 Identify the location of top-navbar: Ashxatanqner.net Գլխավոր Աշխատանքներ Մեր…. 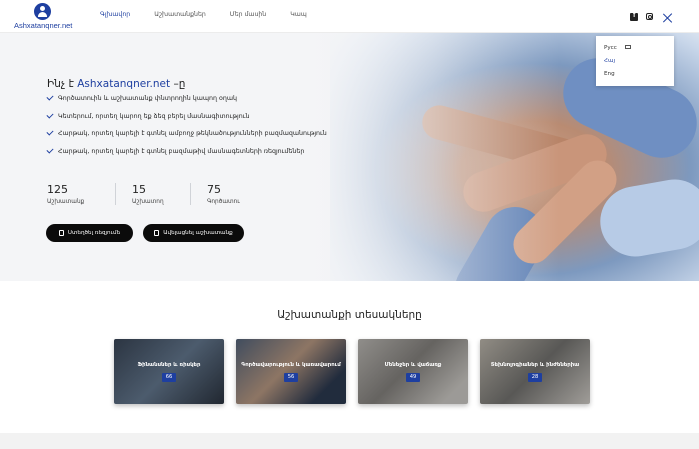
(349, 16).